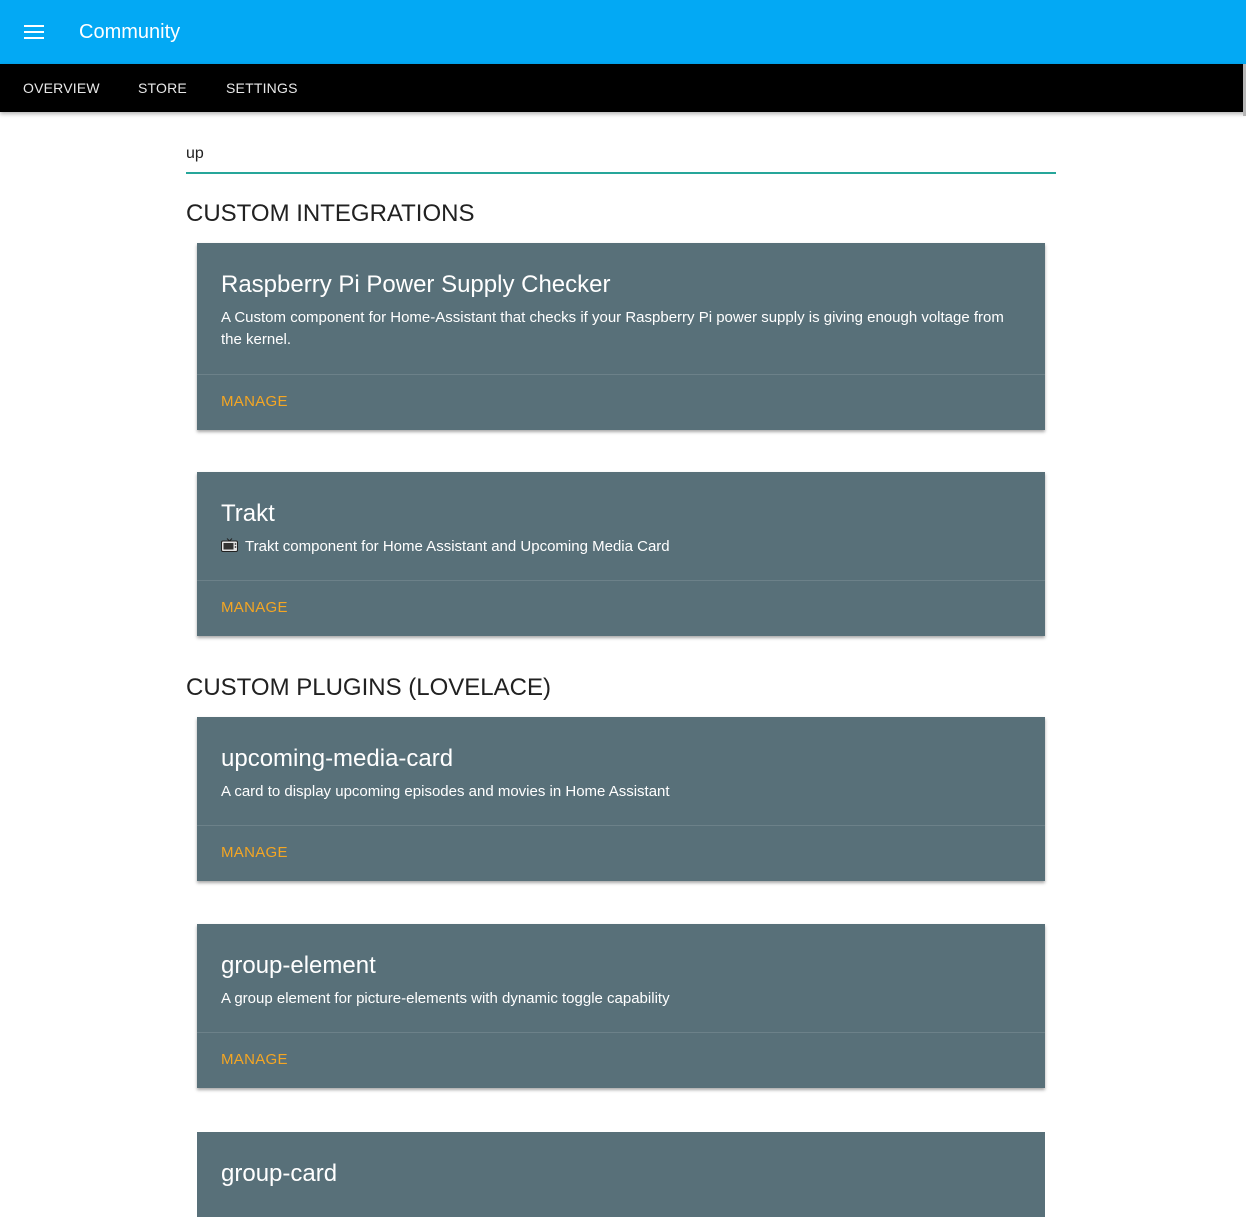 The width and height of the screenshot is (1246, 1217). Describe the element at coordinates (623, 32) in the screenshot. I see `app-header: Community` at that location.